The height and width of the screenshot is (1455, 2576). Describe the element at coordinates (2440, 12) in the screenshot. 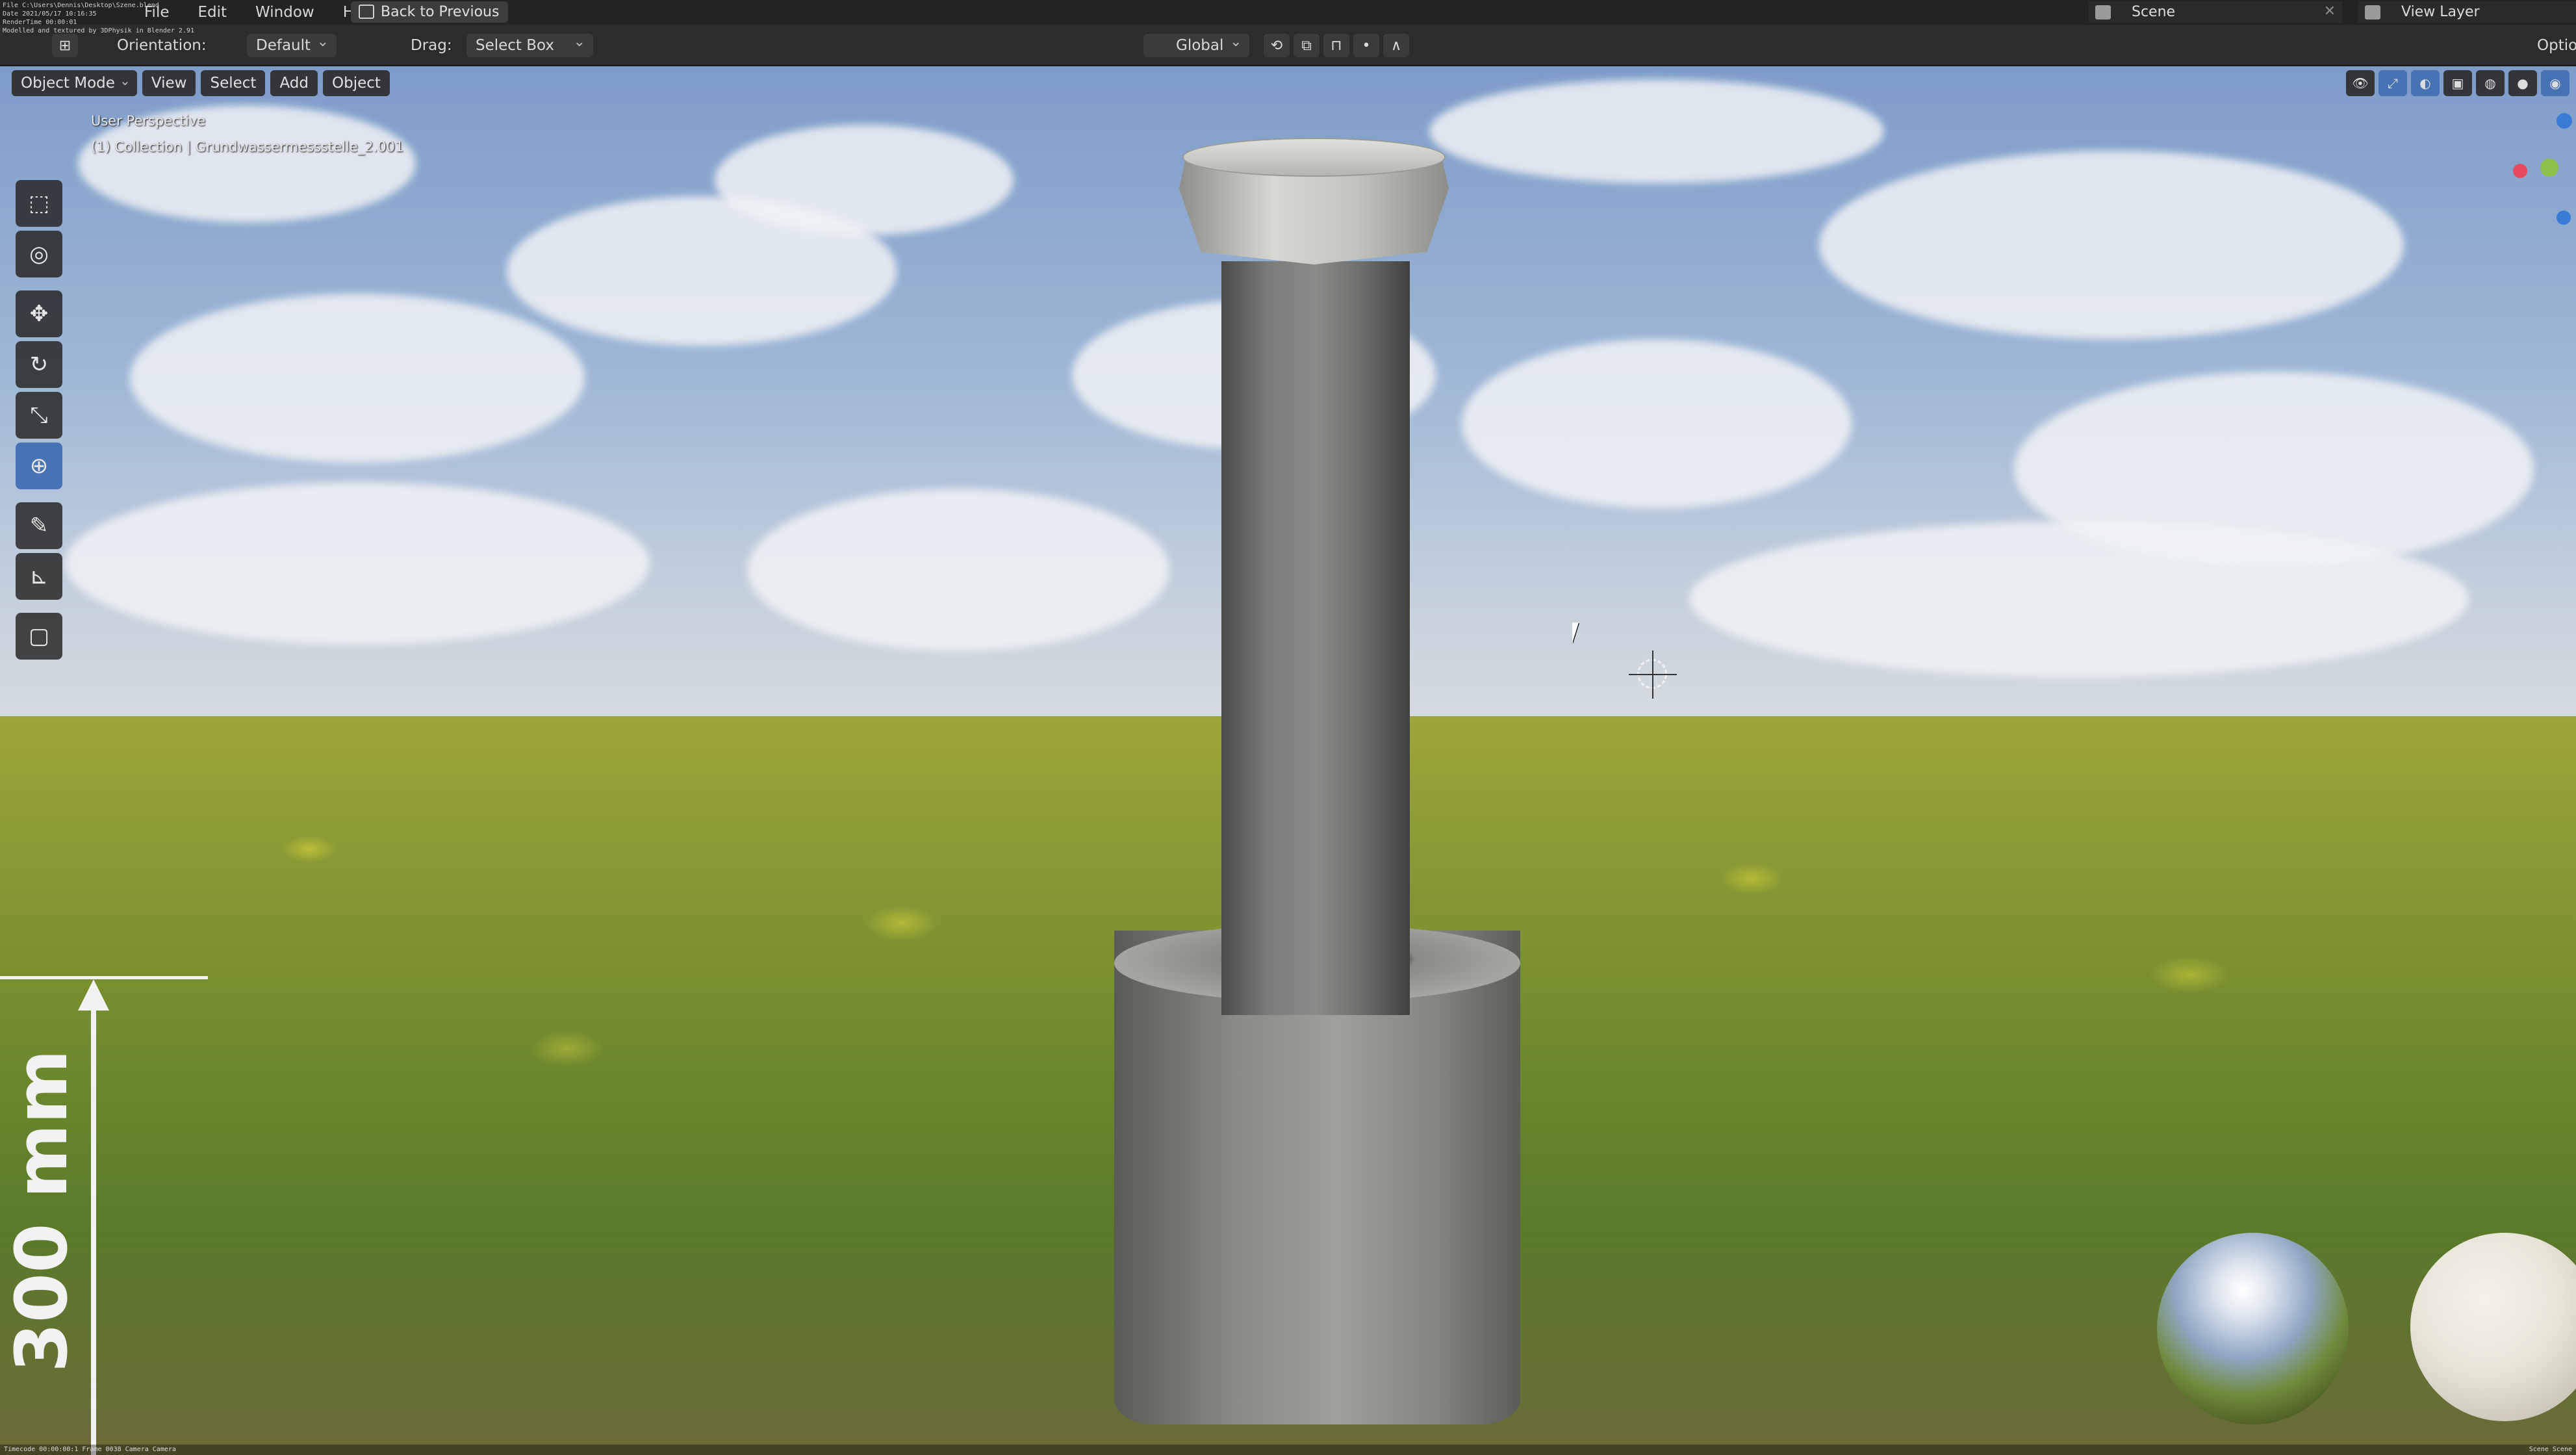

I see `view-layer-name: View Layer` at that location.